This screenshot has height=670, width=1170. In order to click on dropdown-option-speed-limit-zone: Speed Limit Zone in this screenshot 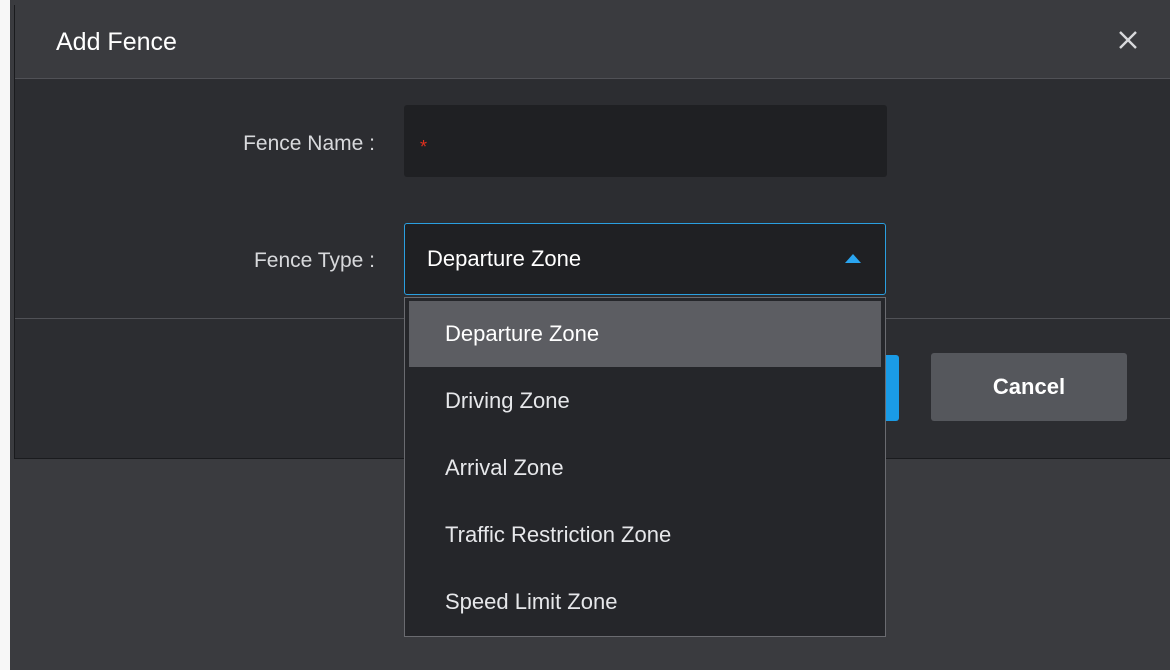, I will do `click(645, 602)`.